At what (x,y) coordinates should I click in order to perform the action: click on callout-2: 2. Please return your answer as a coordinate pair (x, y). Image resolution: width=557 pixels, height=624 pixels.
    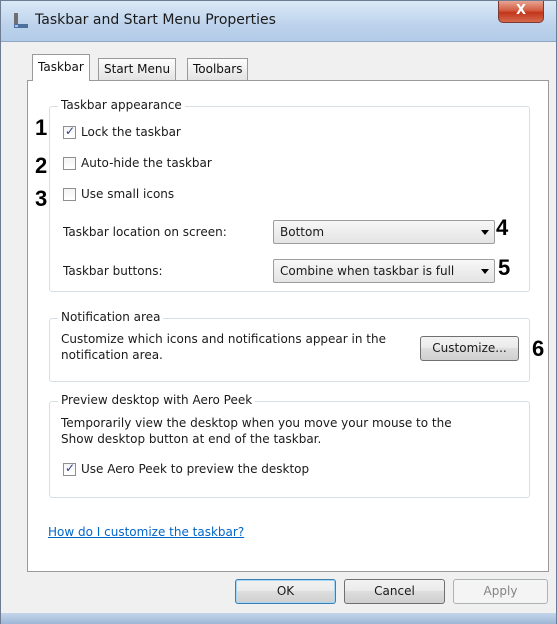
    Looking at the image, I should click on (41, 165).